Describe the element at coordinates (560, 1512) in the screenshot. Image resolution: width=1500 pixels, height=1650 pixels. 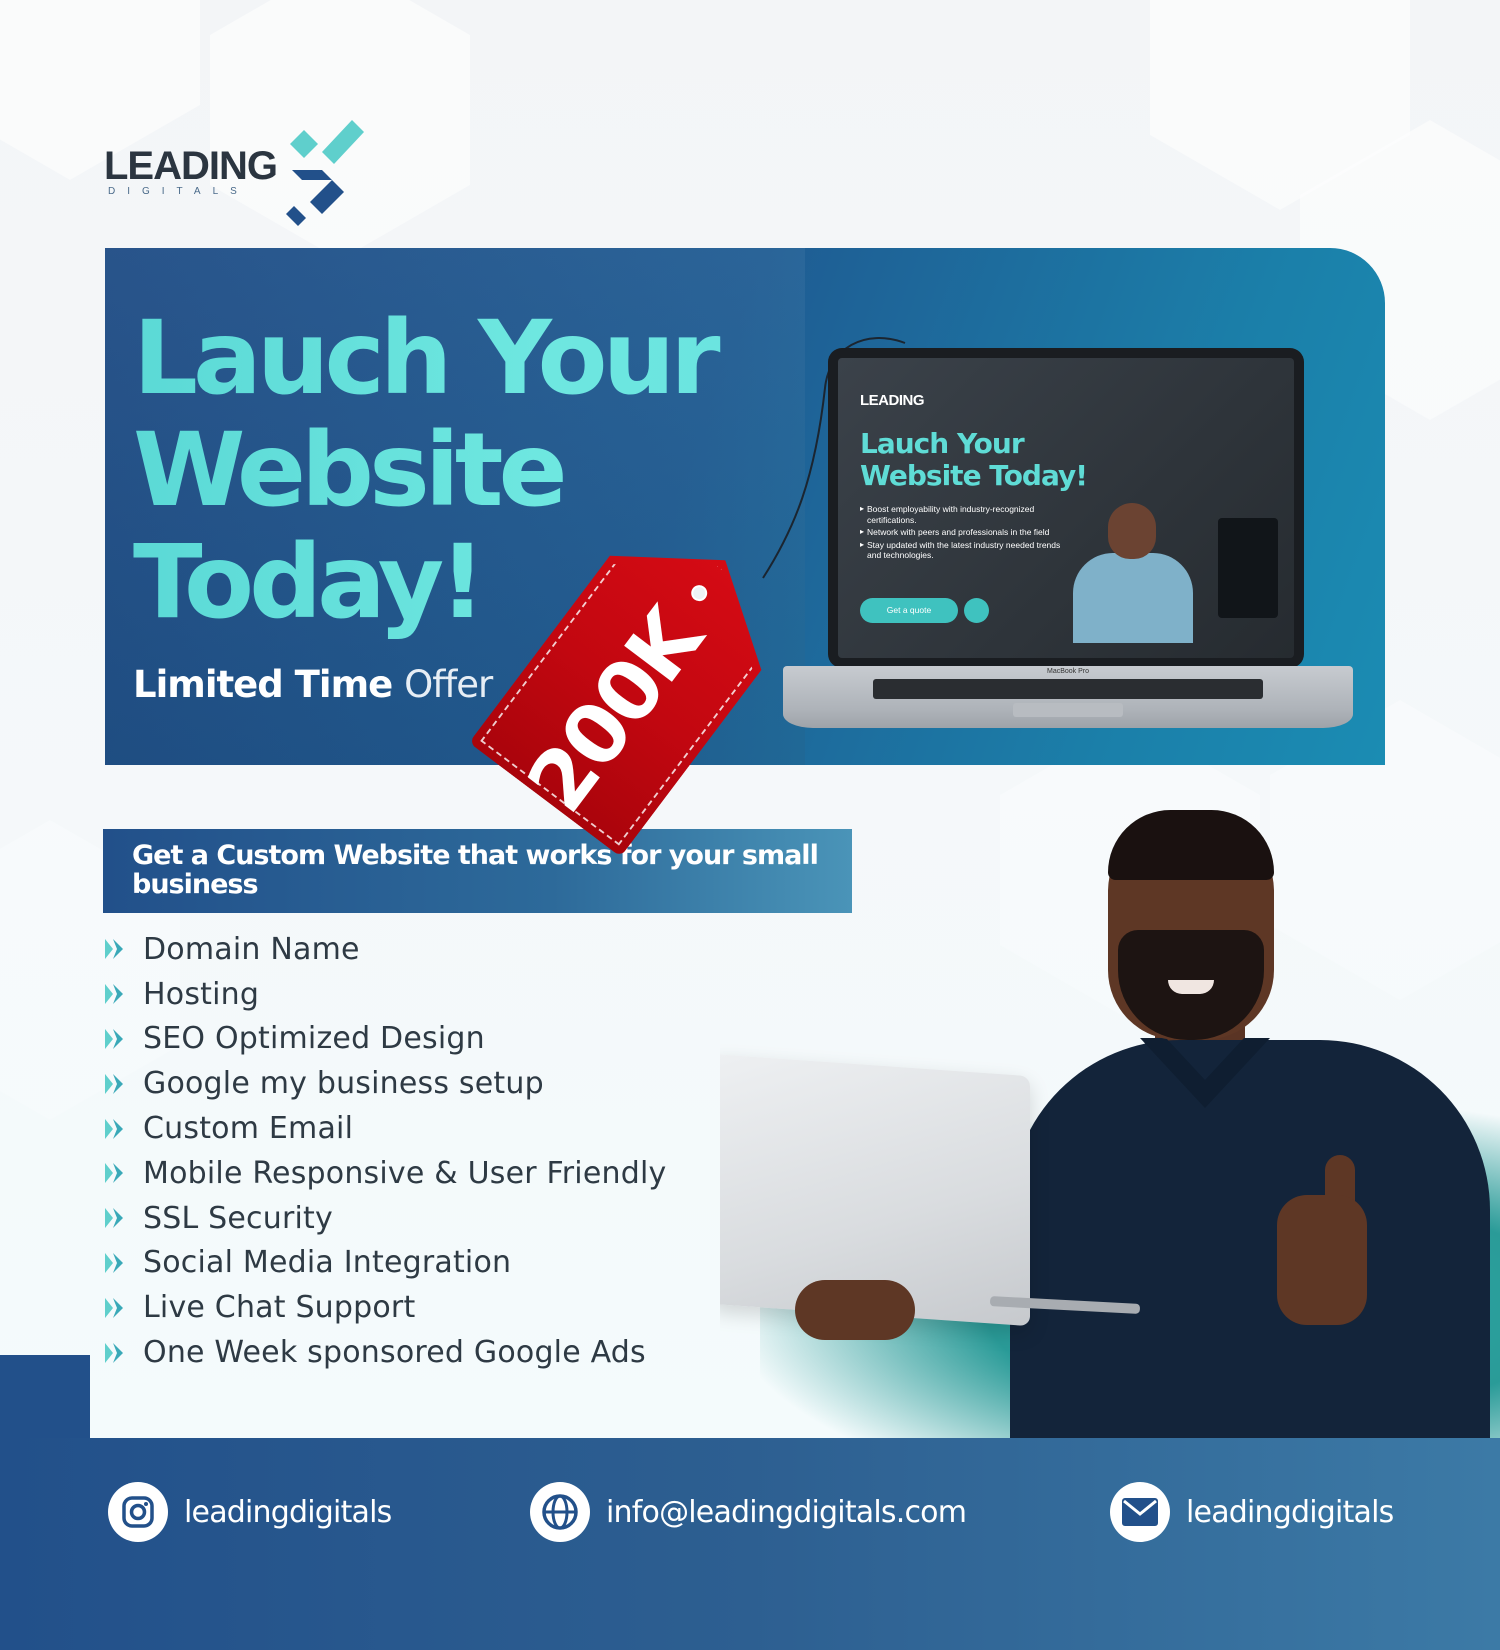
I see `globe-icon` at that location.